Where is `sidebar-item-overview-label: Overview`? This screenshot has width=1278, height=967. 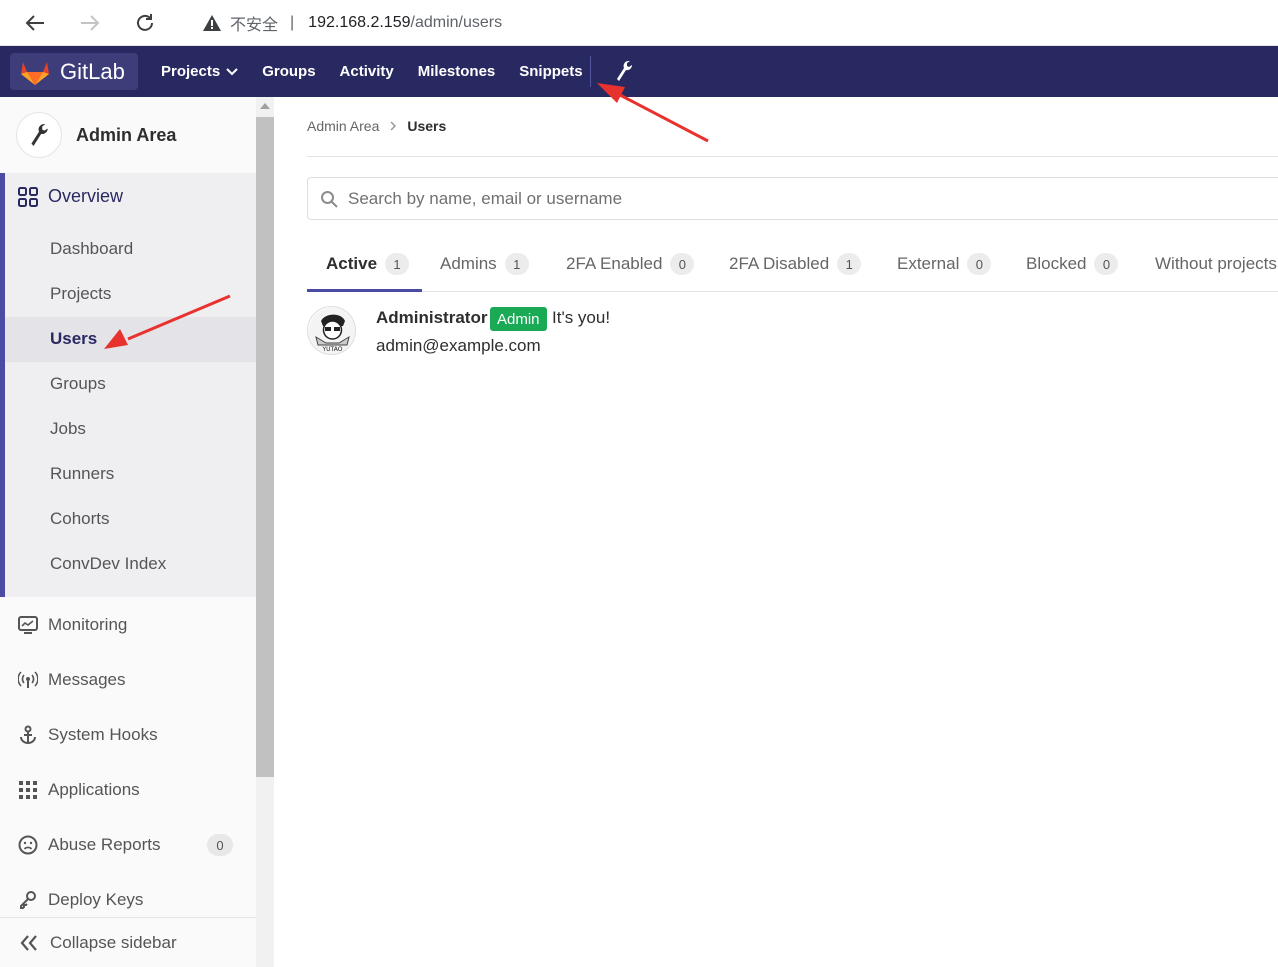
sidebar-item-overview-label: Overview is located at coordinates (86, 196).